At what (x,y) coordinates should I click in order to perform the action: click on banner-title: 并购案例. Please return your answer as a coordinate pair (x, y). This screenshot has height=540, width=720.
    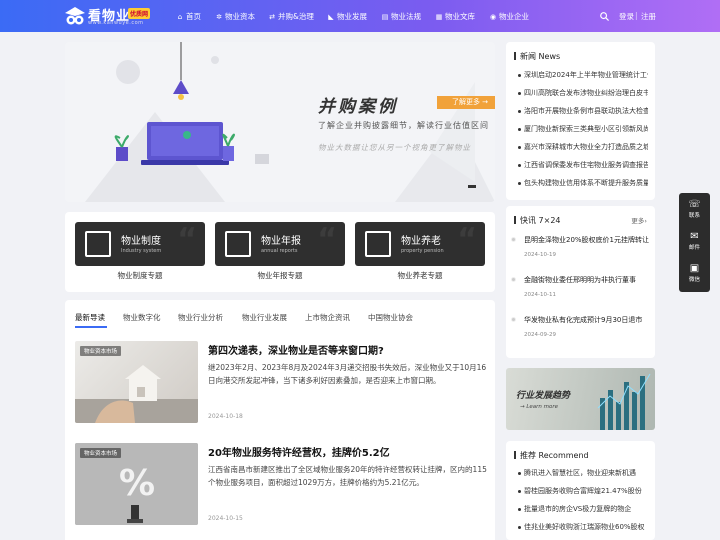
    Looking at the image, I should click on (358, 107).